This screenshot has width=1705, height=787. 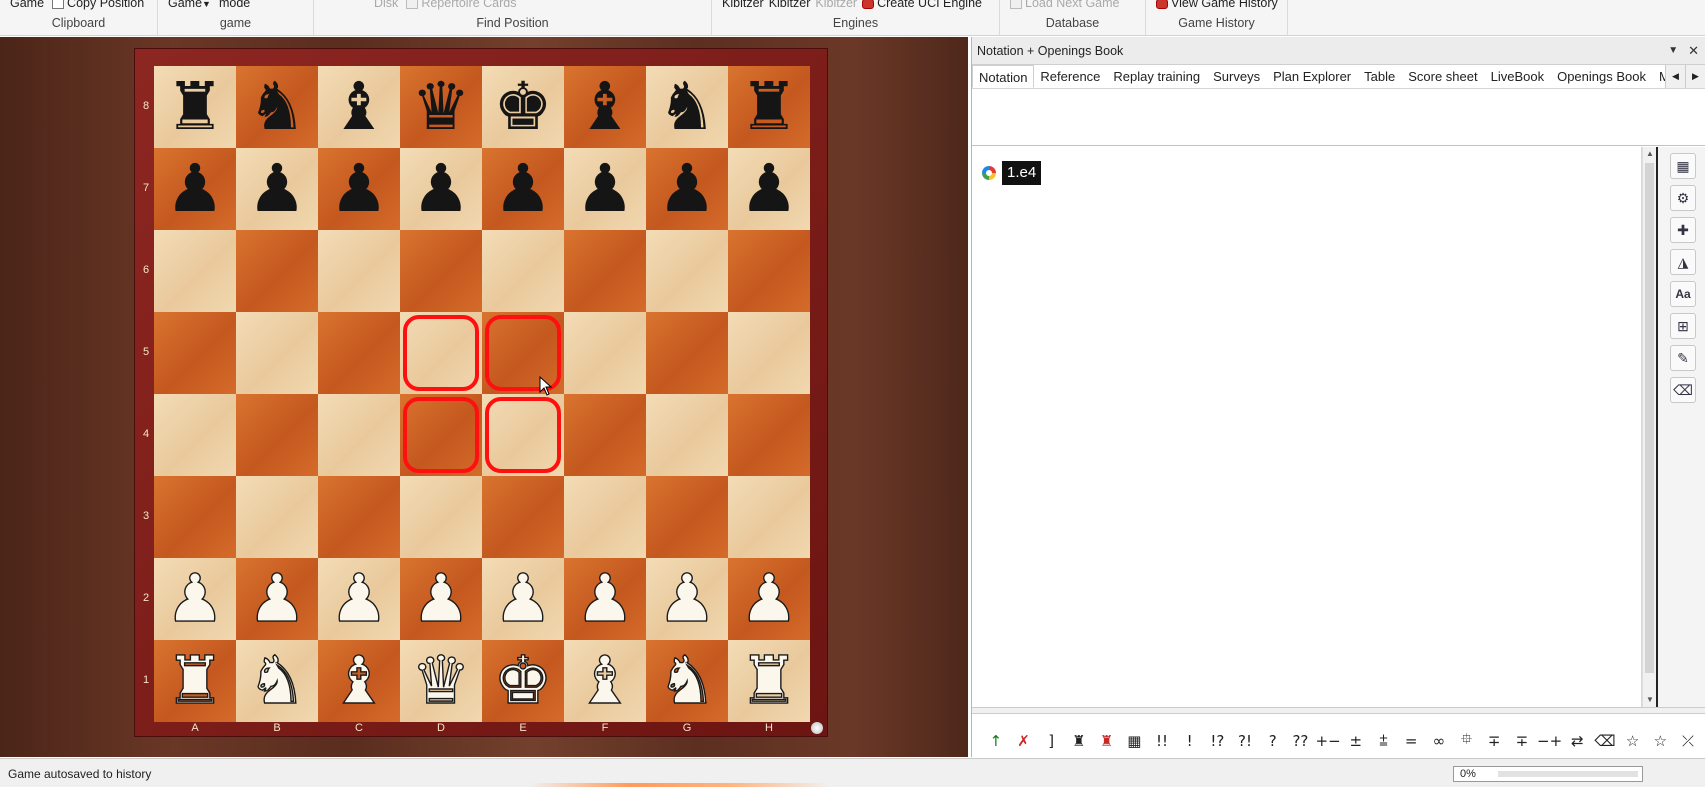 I want to click on drop-icon: ◮, so click(x=1683, y=262).